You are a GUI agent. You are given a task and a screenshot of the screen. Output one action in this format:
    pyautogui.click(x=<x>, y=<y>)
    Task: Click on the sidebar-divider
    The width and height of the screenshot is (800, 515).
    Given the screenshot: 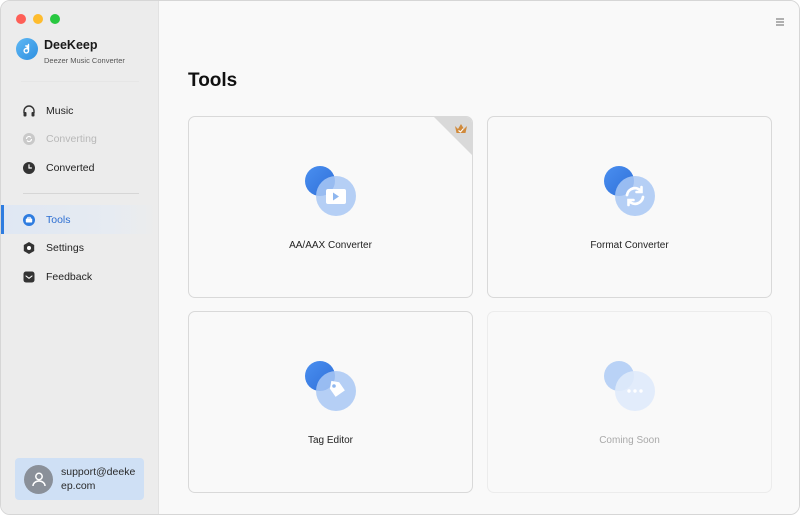 What is the action you would take?
    pyautogui.click(x=81, y=193)
    